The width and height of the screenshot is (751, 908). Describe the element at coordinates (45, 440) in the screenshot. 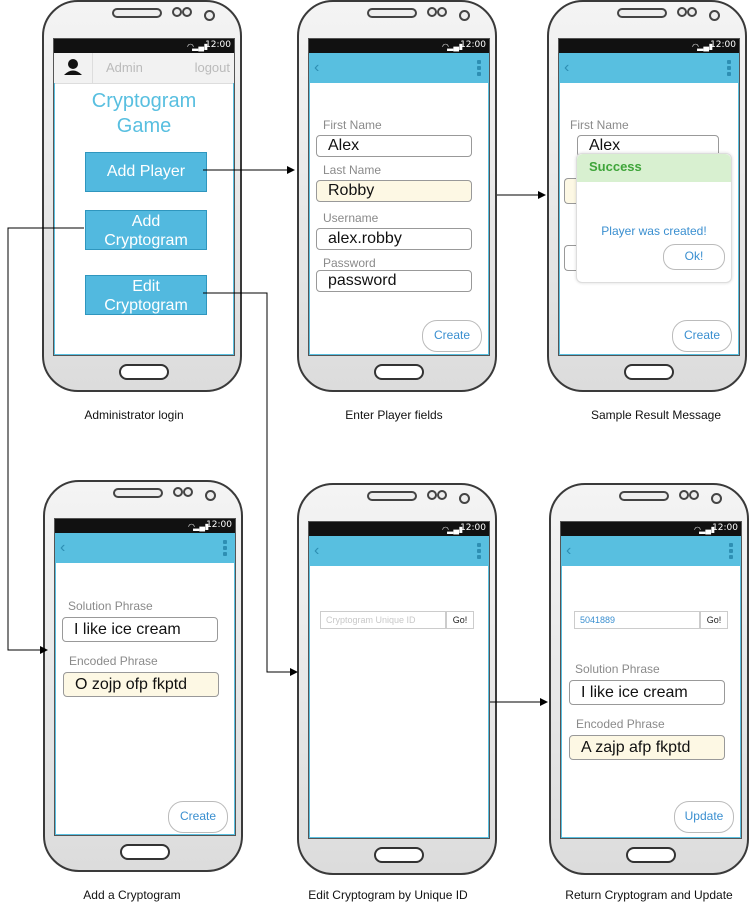

I see `arrow-add-cryptogram-to-form` at that location.